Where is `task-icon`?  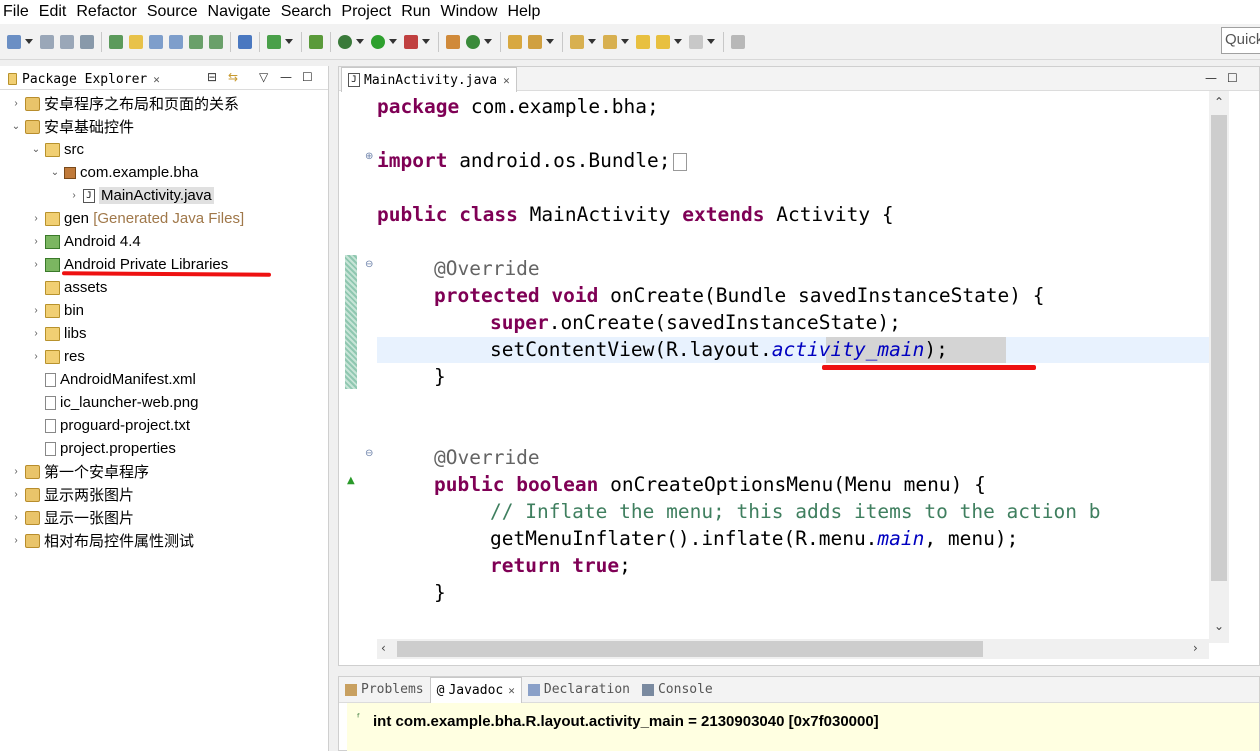
task-icon is located at coordinates (274, 41).